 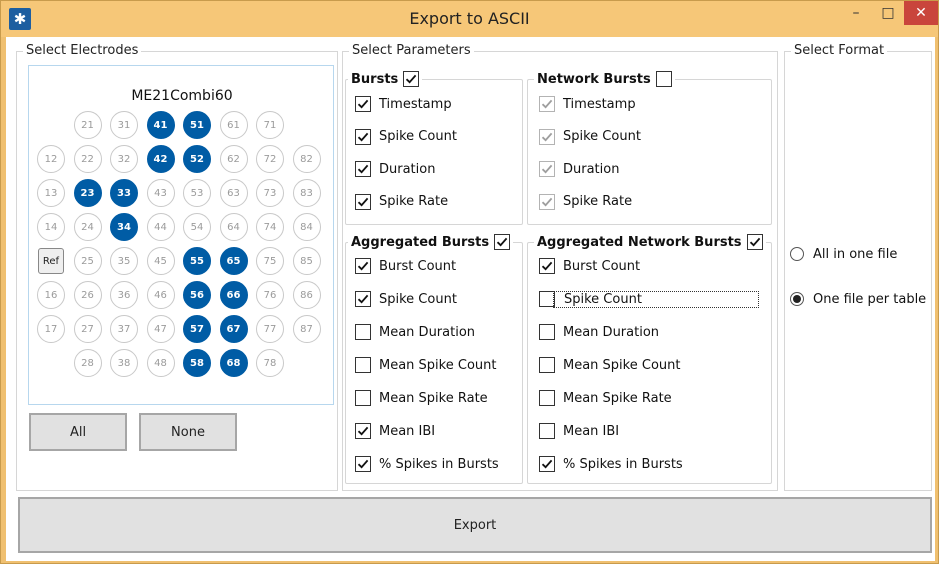 What do you see at coordinates (306, 227) in the screenshot?
I see `electrode-84: 84` at bounding box center [306, 227].